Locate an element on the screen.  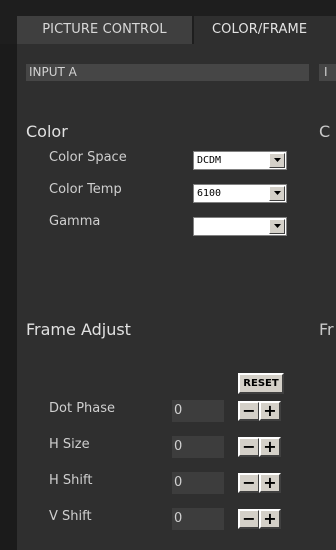
input-b-frame-title: Fr is located at coordinates (326, 329).